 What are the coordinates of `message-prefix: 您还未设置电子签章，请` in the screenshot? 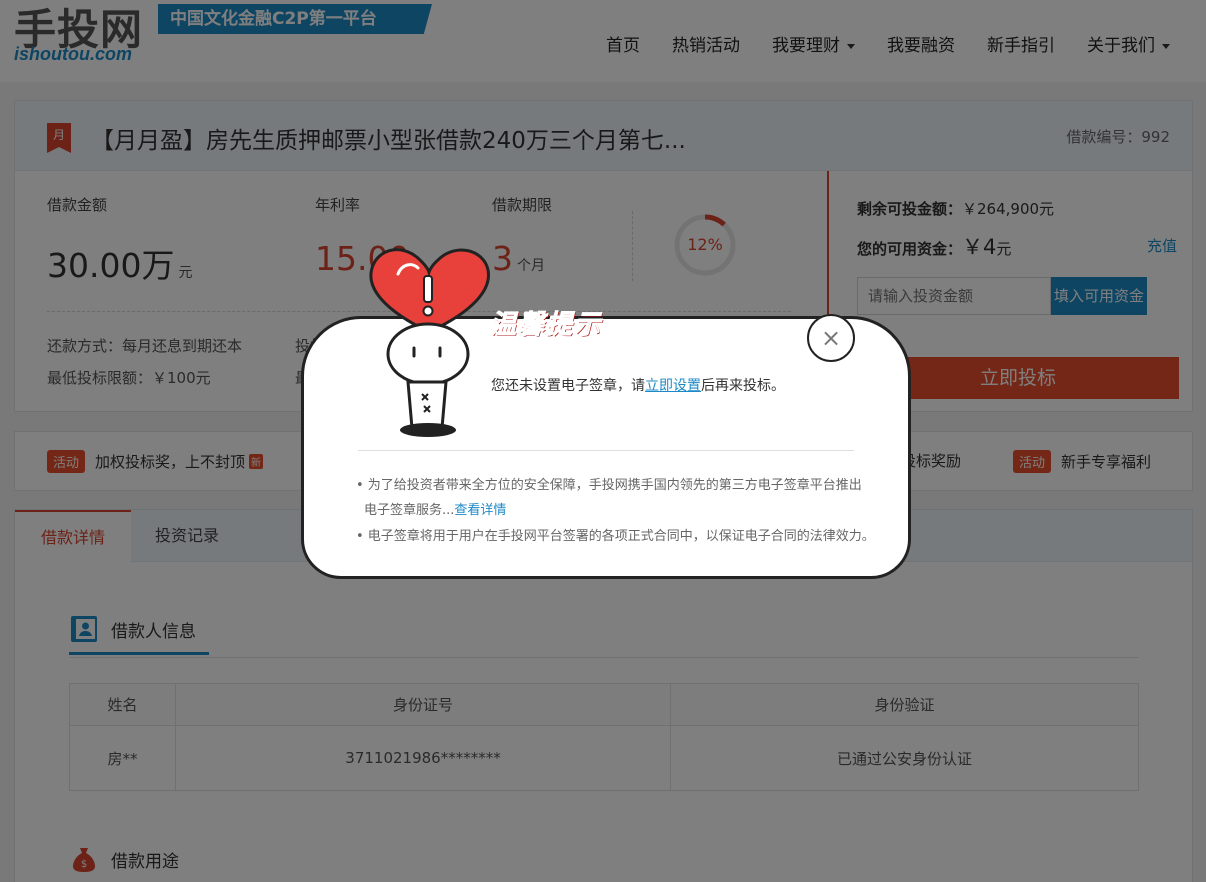 It's located at (568, 386).